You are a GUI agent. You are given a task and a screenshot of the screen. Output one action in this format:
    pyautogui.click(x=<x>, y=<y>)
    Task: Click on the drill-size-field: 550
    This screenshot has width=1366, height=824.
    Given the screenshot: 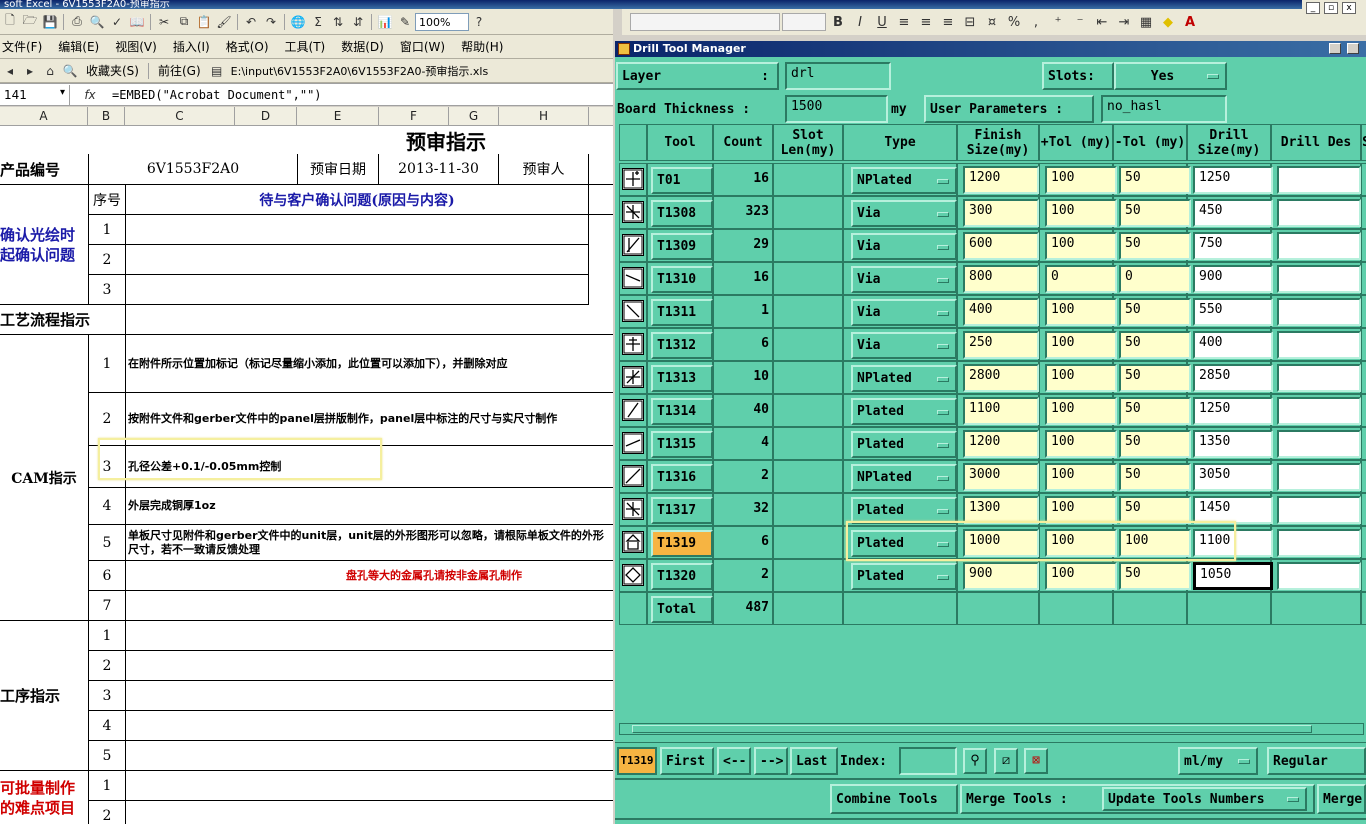 What is the action you would take?
    pyautogui.click(x=1233, y=312)
    